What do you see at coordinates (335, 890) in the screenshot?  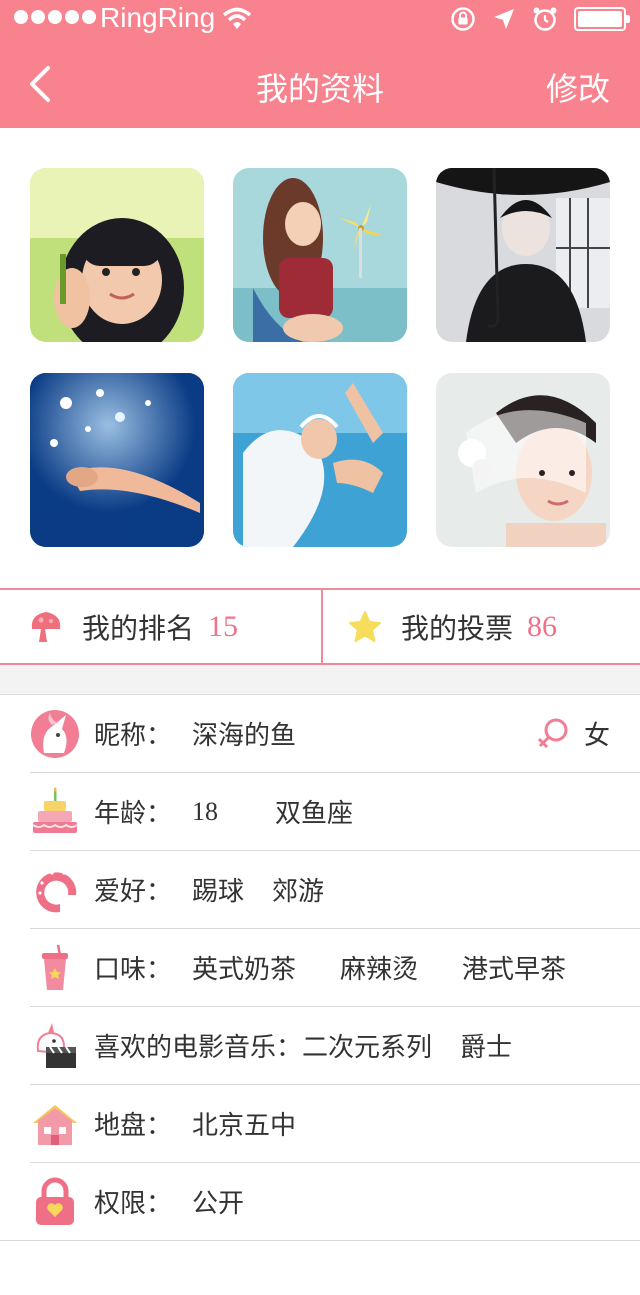 I see `hobby-row: 爱好： 踢球 郊游` at bounding box center [335, 890].